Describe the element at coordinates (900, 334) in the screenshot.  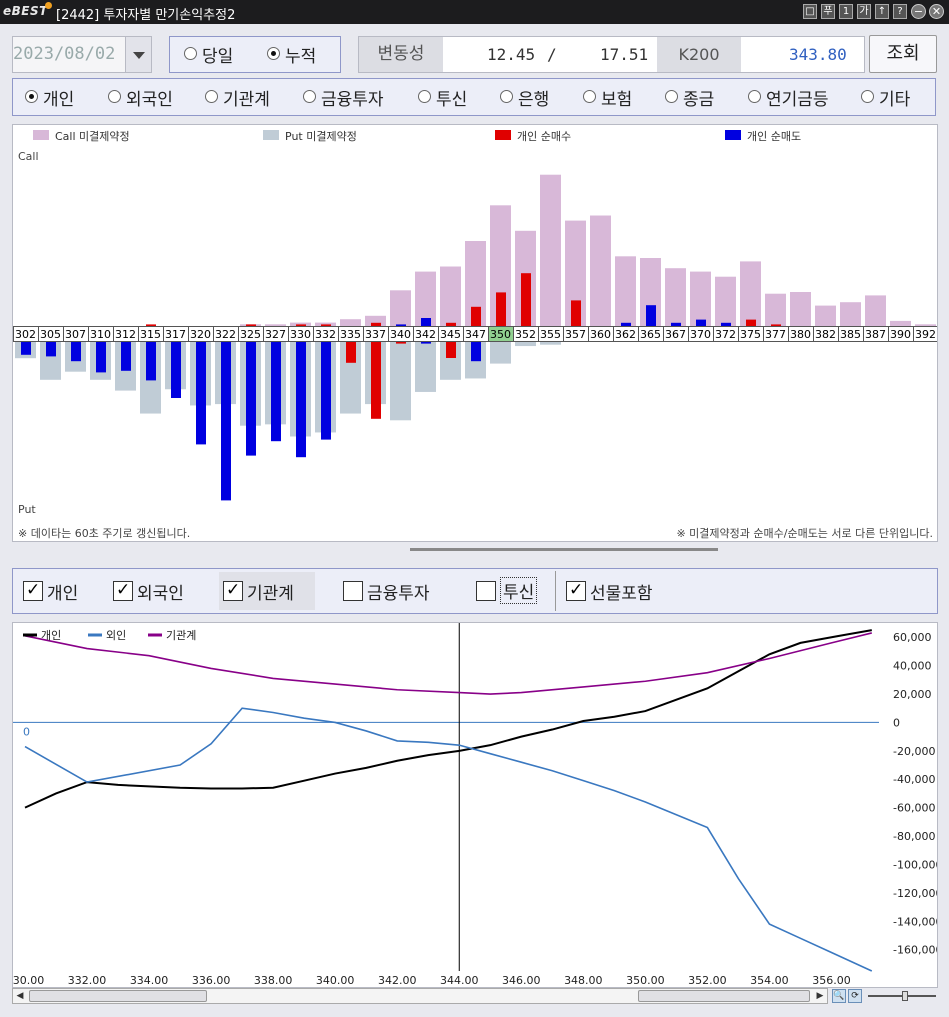
I see `strike-label-390: 390` at that location.